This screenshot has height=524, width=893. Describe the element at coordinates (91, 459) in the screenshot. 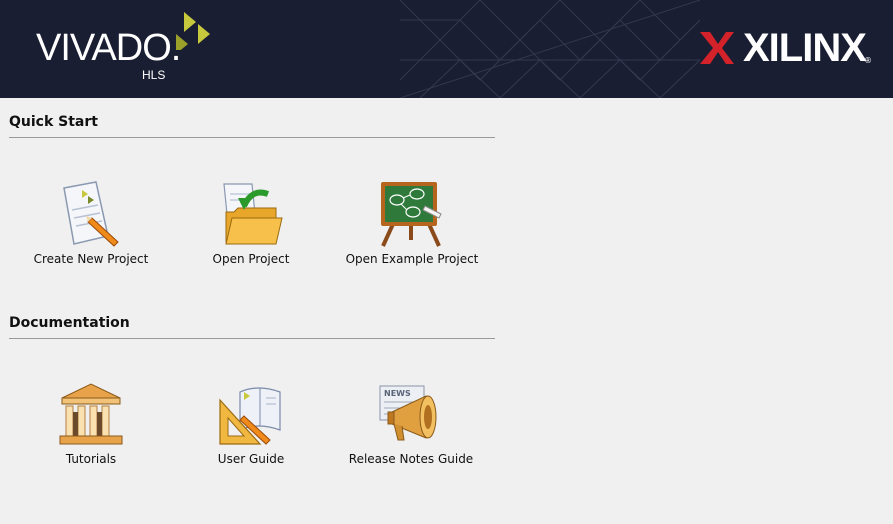

I see `tutorials-label: Tutorials` at that location.